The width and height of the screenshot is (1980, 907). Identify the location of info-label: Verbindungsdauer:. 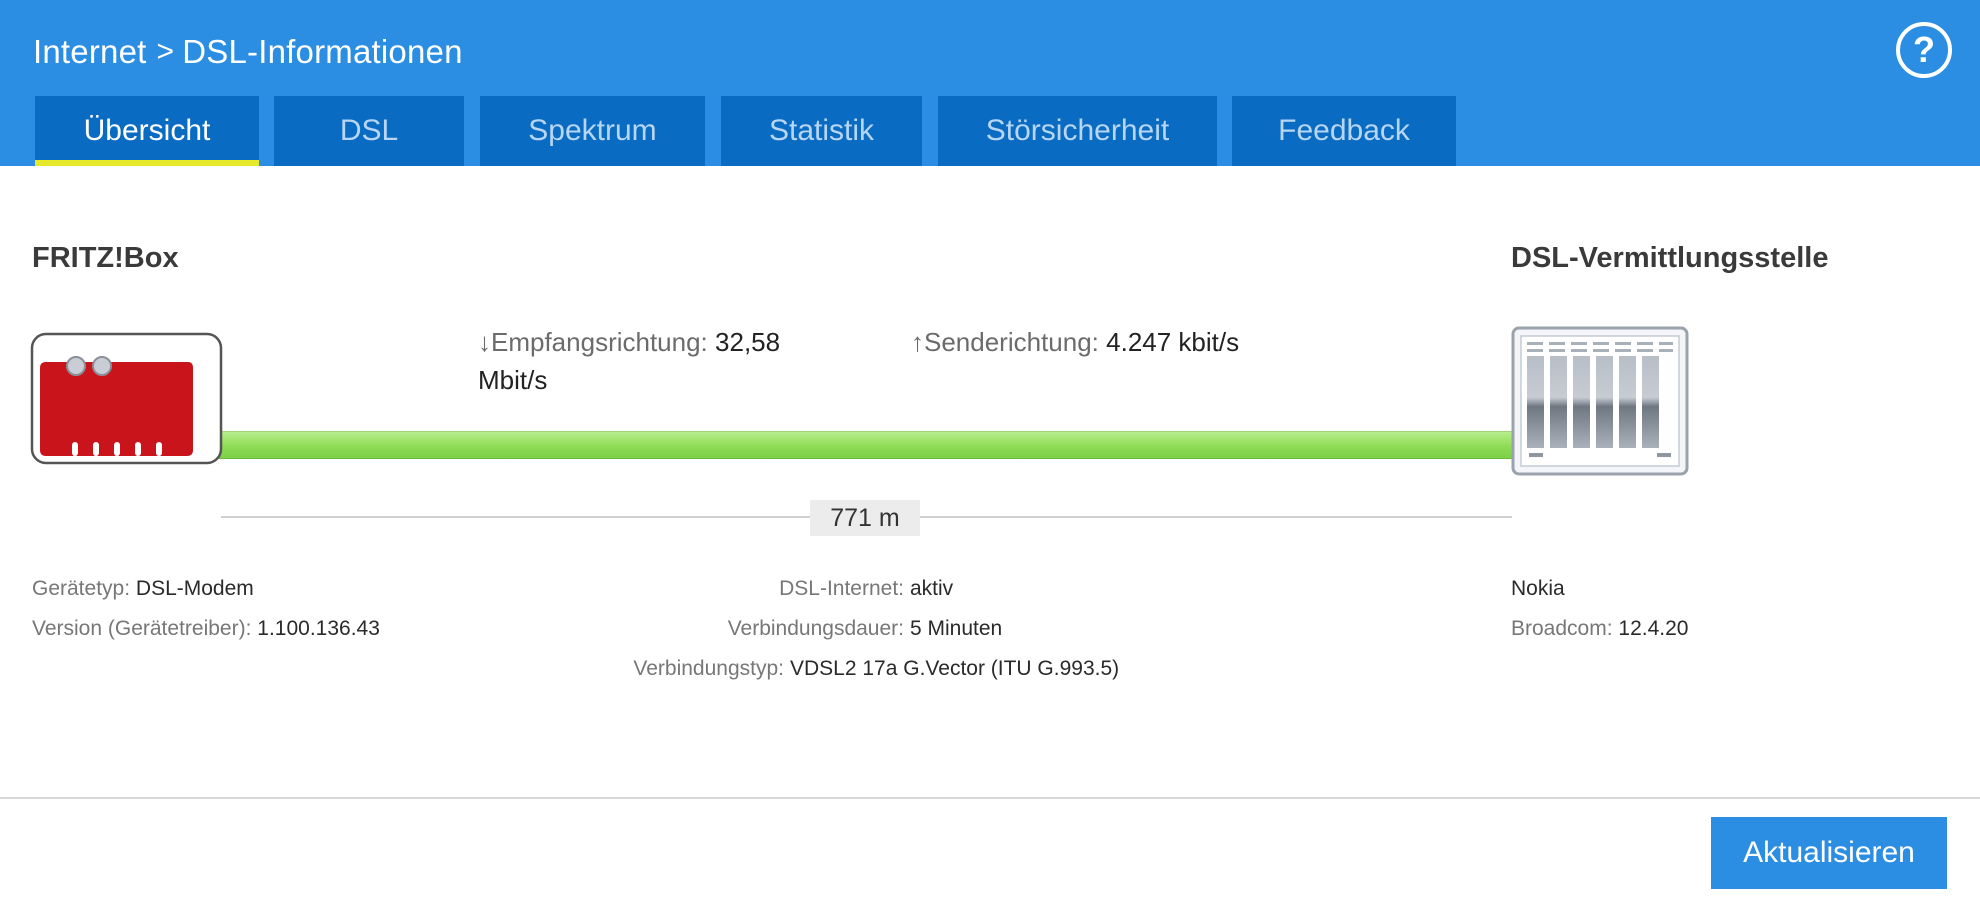
(815, 628).